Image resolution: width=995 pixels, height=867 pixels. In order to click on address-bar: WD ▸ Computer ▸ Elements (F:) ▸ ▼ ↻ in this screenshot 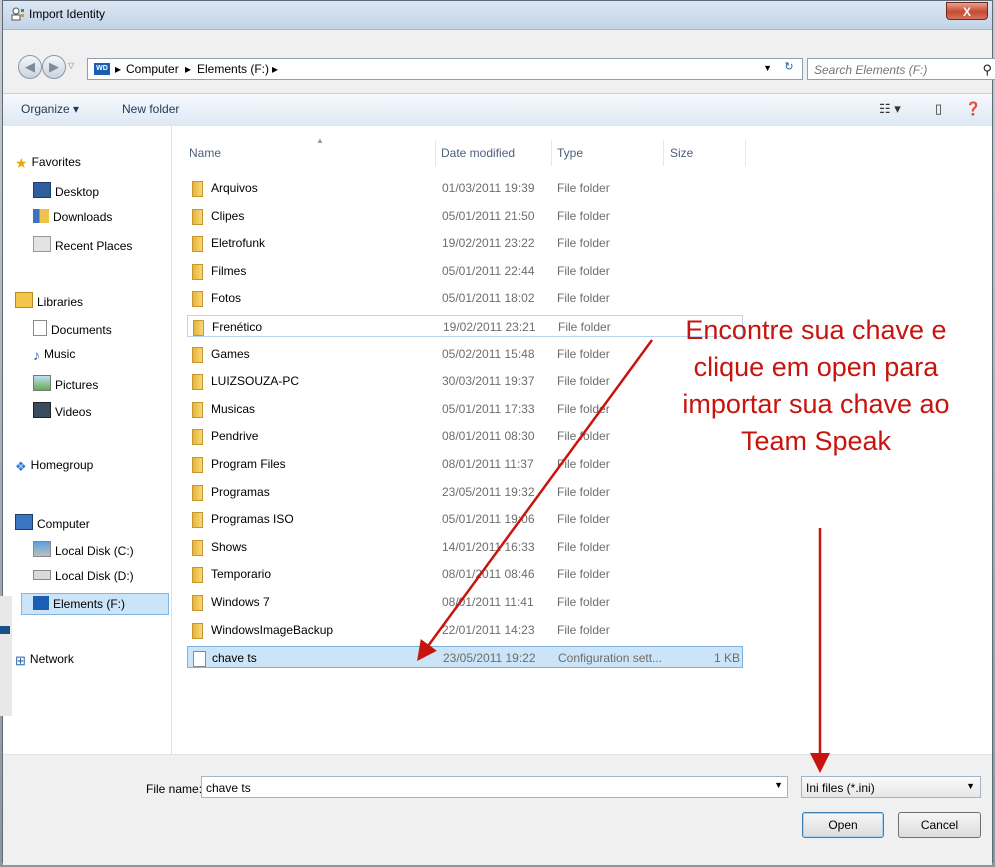, I will do `click(445, 69)`.